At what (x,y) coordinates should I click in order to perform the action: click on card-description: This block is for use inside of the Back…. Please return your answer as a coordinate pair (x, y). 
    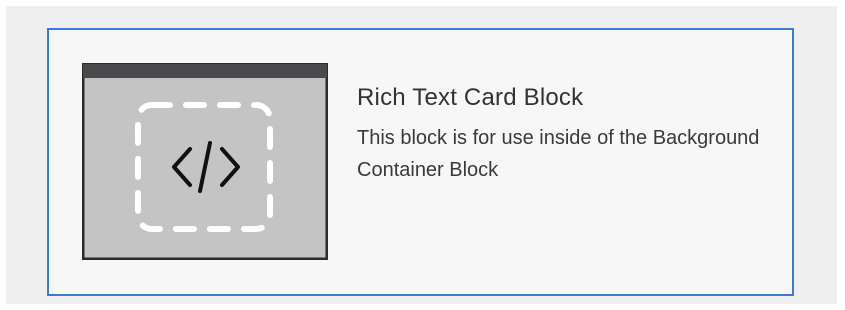
    Looking at the image, I should click on (558, 154).